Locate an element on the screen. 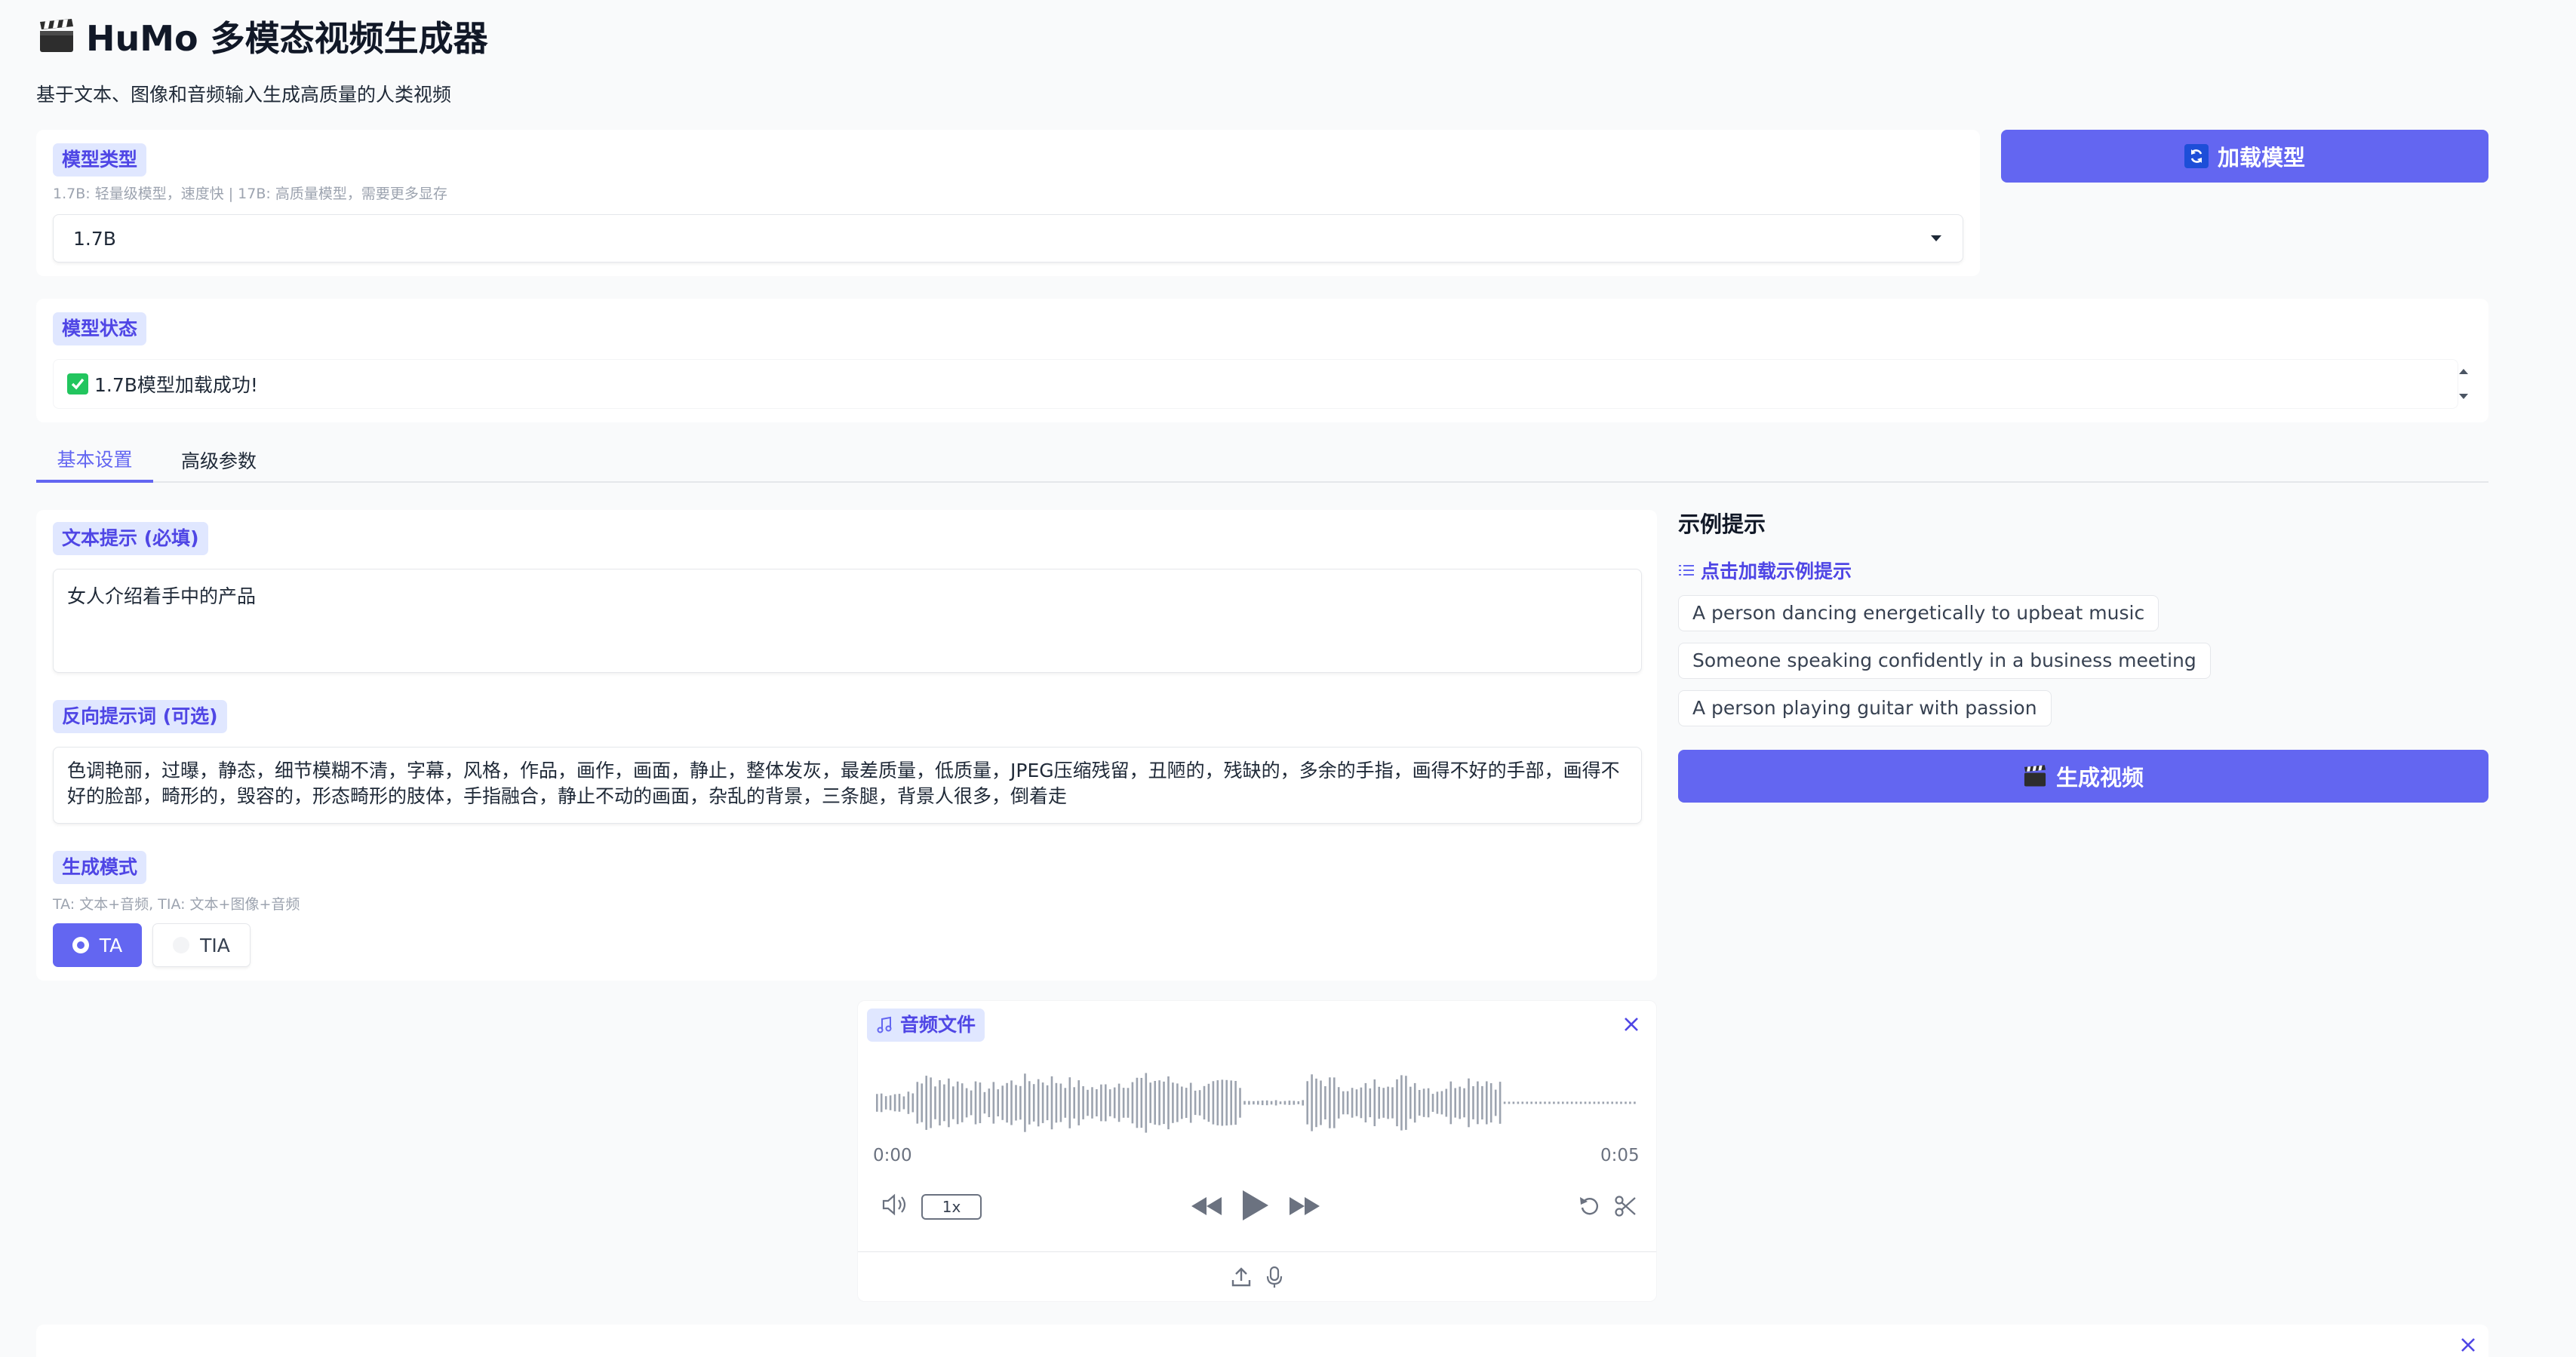 Image resolution: width=2576 pixels, height=1357 pixels. radio-unchecked-icon is located at coordinates (181, 945).